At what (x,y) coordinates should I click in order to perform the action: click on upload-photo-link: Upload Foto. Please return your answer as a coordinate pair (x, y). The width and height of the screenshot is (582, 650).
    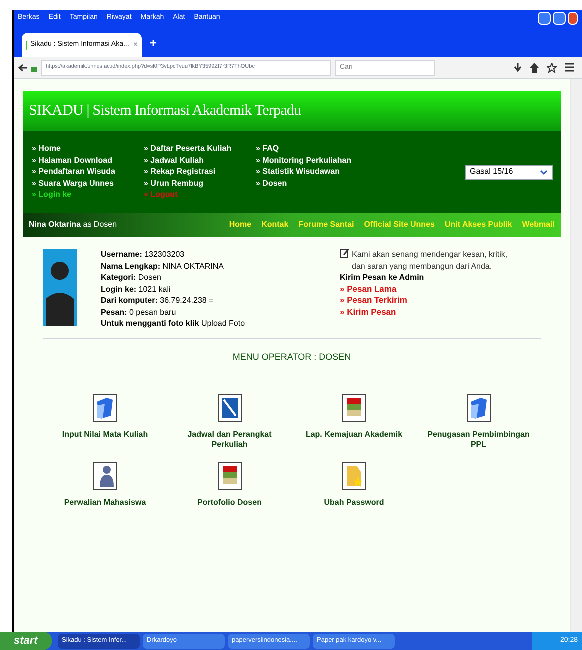
    Looking at the image, I should click on (223, 323).